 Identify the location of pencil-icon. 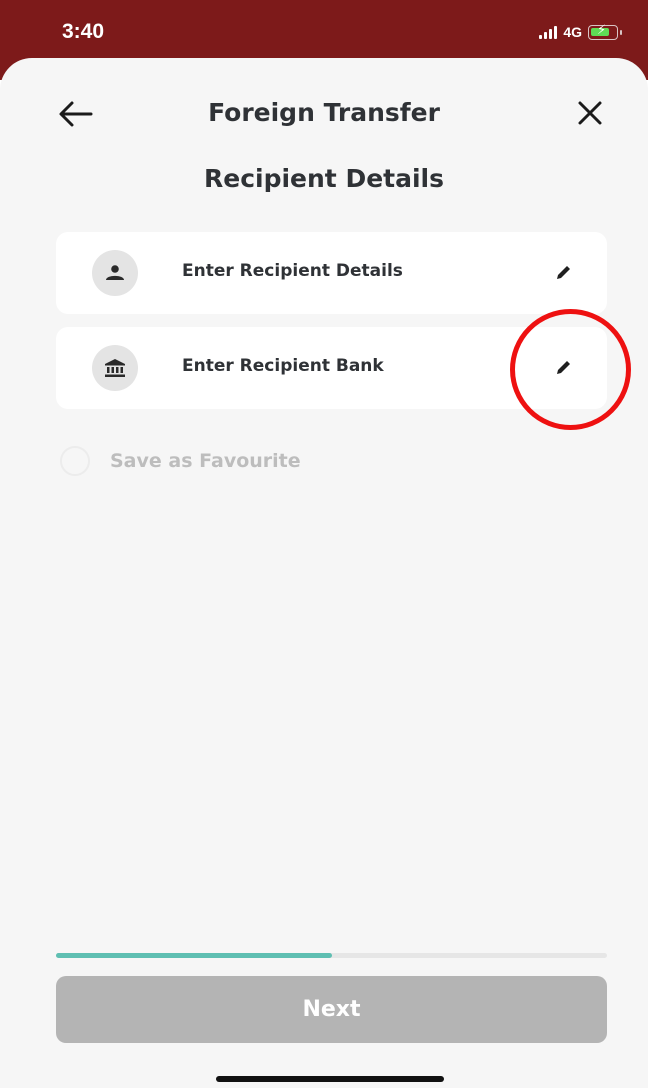
(563, 272).